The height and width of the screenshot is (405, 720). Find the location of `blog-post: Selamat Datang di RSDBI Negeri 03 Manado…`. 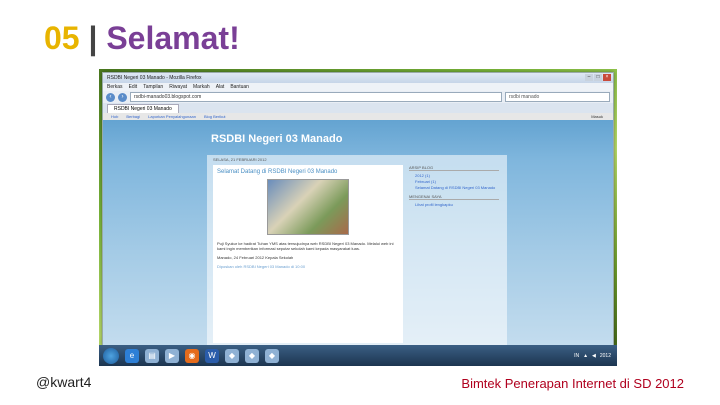

blog-post: Selamat Datang di RSDBI Negeri 03 Manado… is located at coordinates (308, 254).